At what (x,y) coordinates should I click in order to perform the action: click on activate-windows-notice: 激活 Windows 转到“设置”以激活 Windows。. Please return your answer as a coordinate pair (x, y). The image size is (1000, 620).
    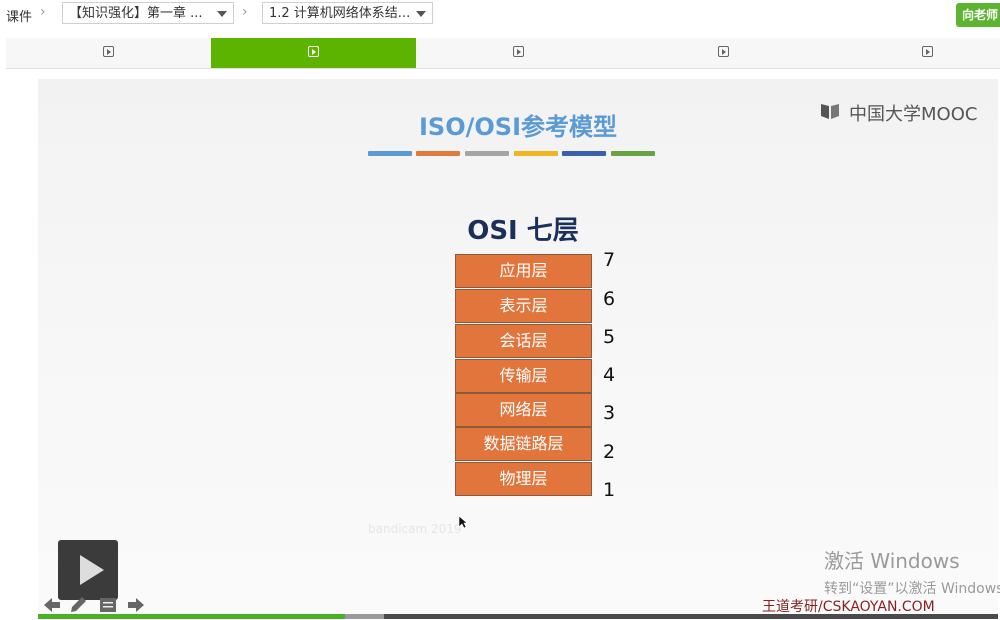
    Looking at the image, I should click on (912, 571).